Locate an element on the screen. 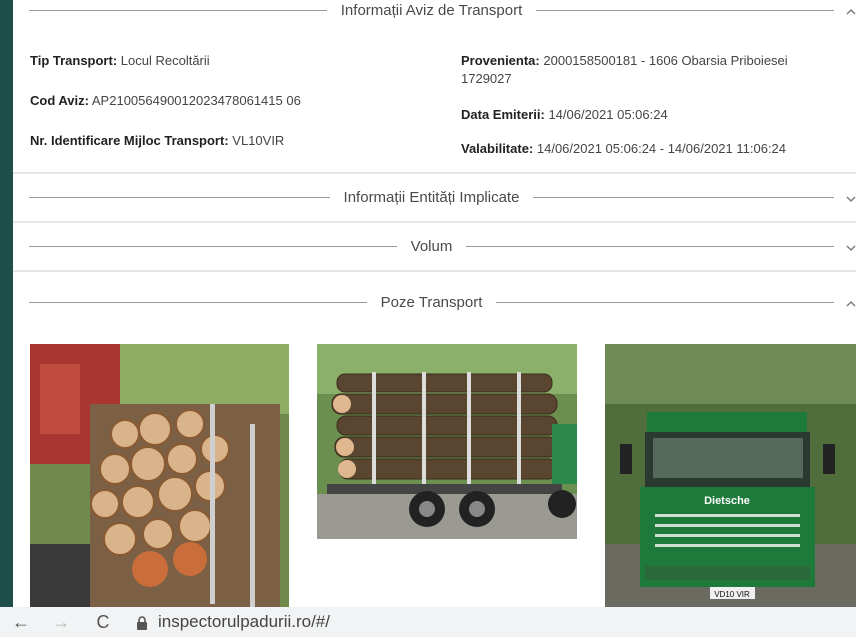 The width and height of the screenshot is (856, 637). field-cod-aviz: Cod Aviz: AP210056490012023478061415 06 is located at coordinates (165, 101).